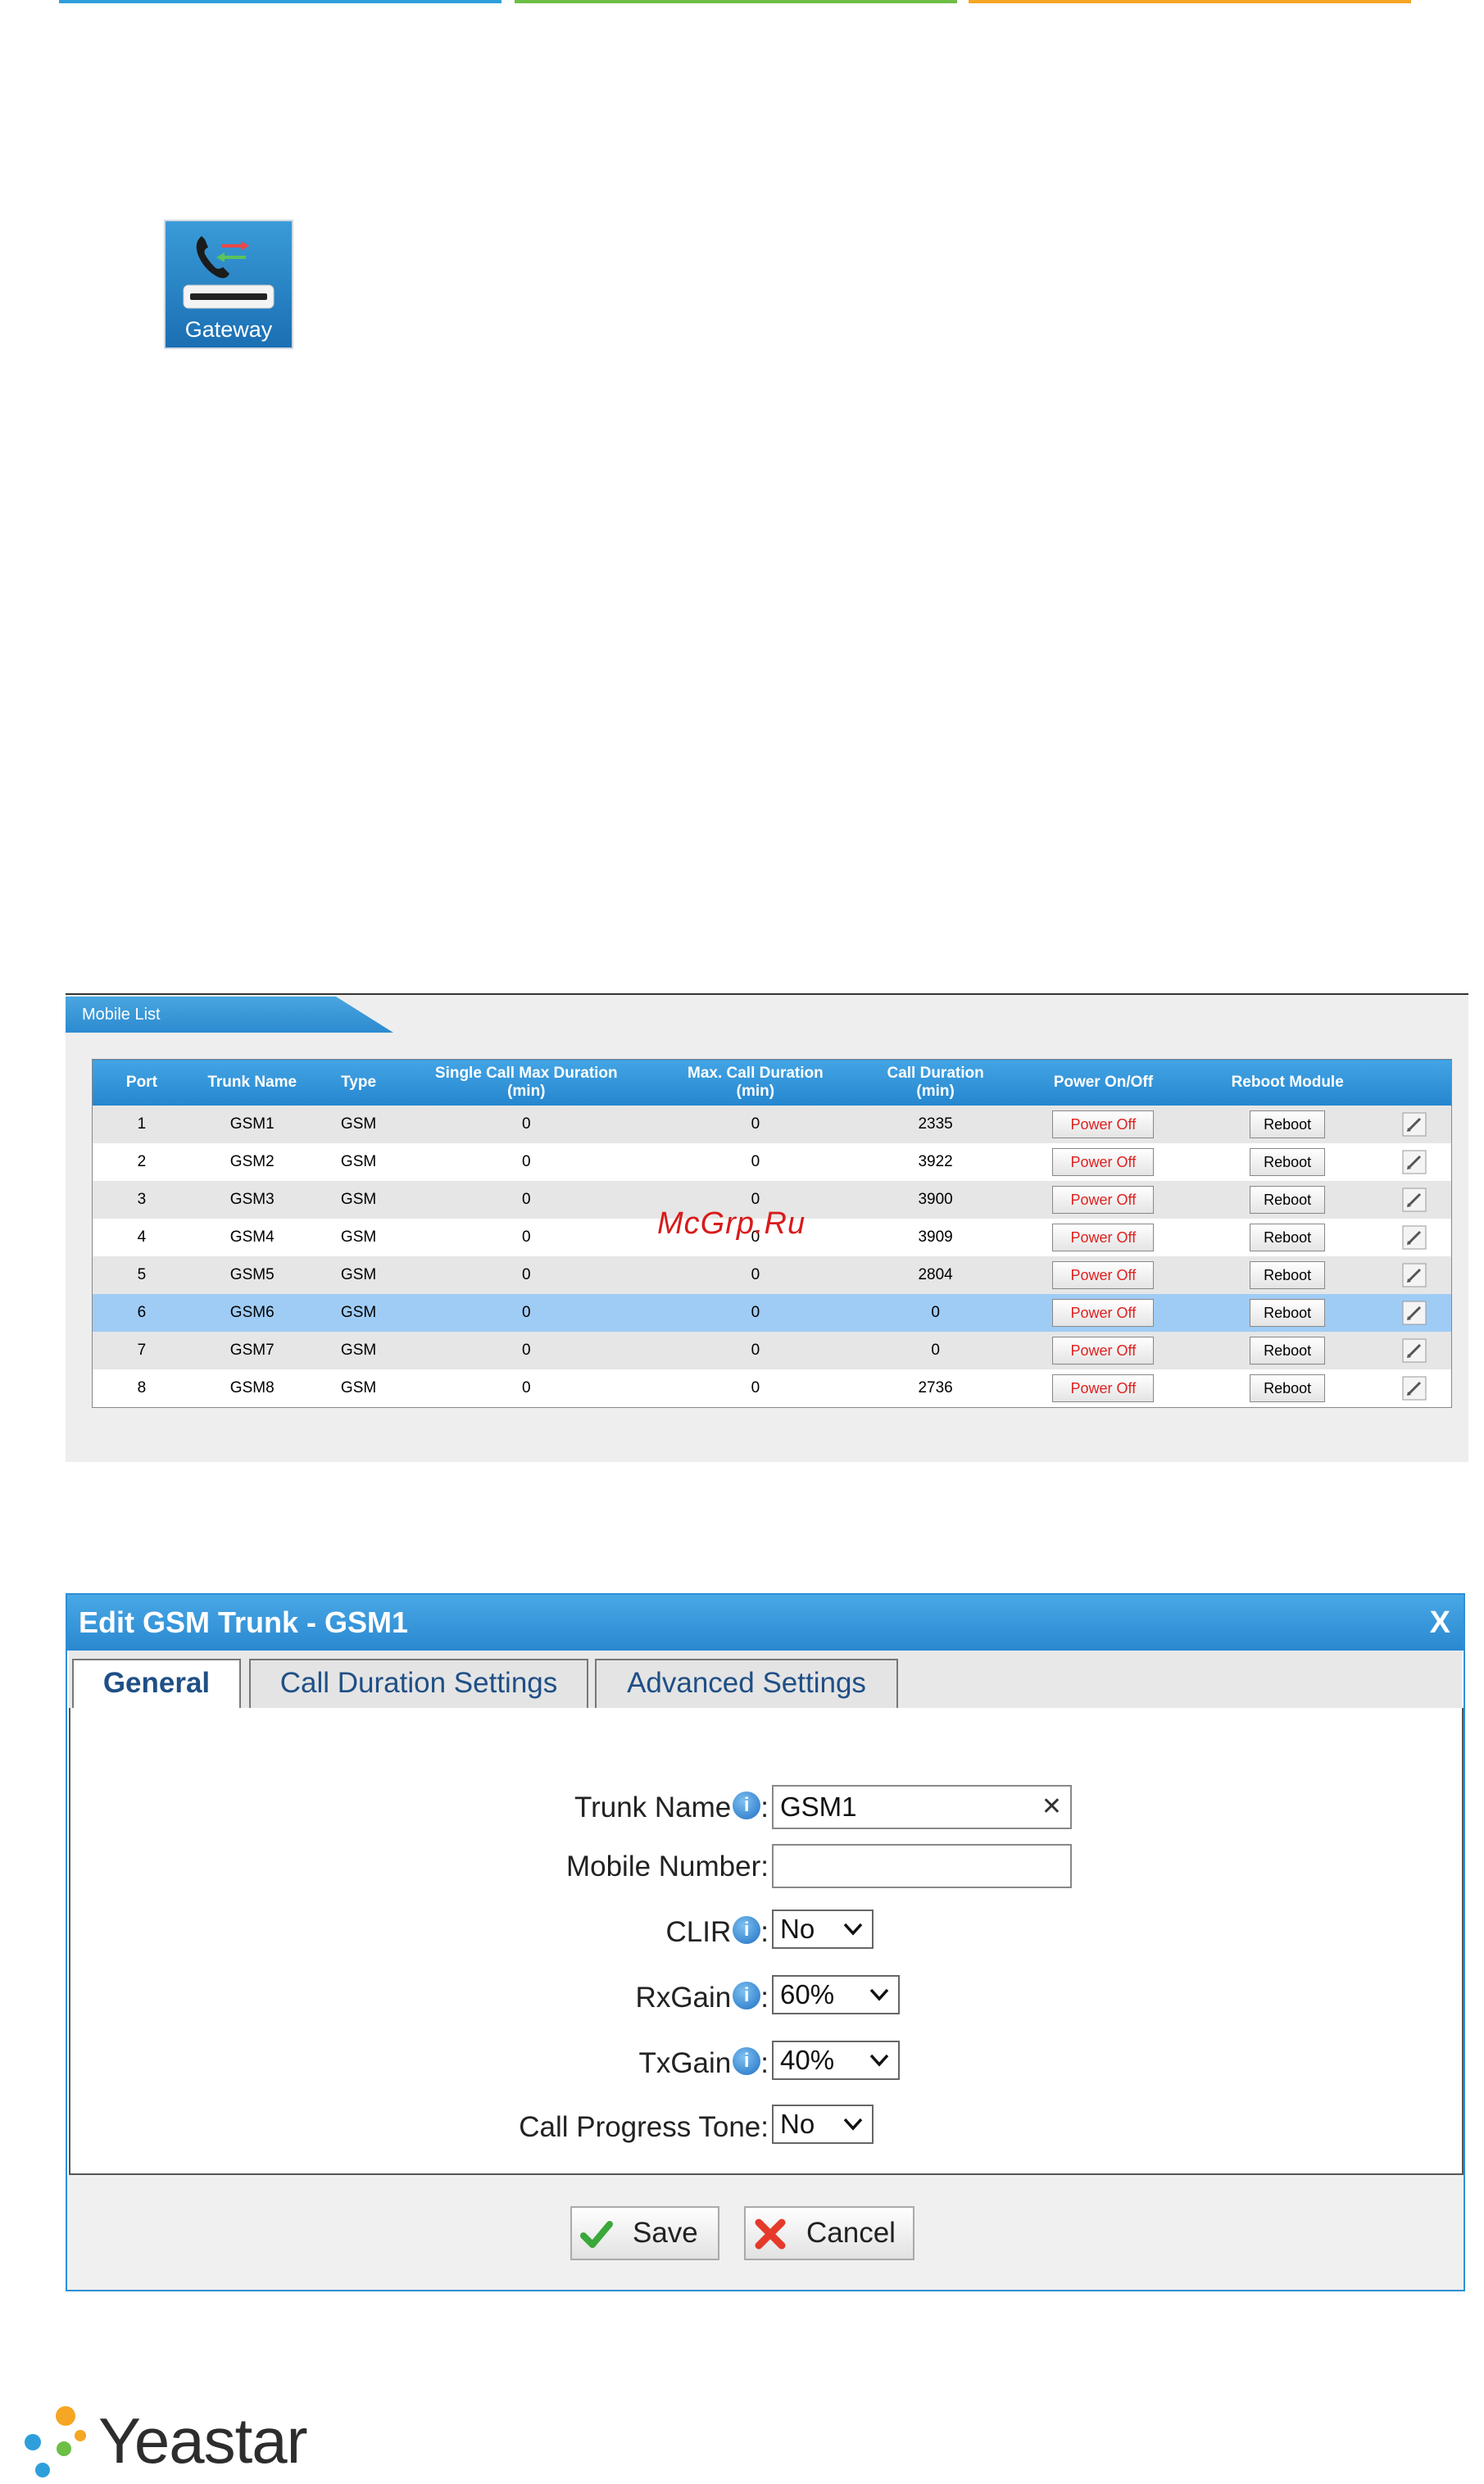 The image size is (1484, 2484). I want to click on gateway-icon-label: Gateway, so click(228, 330).